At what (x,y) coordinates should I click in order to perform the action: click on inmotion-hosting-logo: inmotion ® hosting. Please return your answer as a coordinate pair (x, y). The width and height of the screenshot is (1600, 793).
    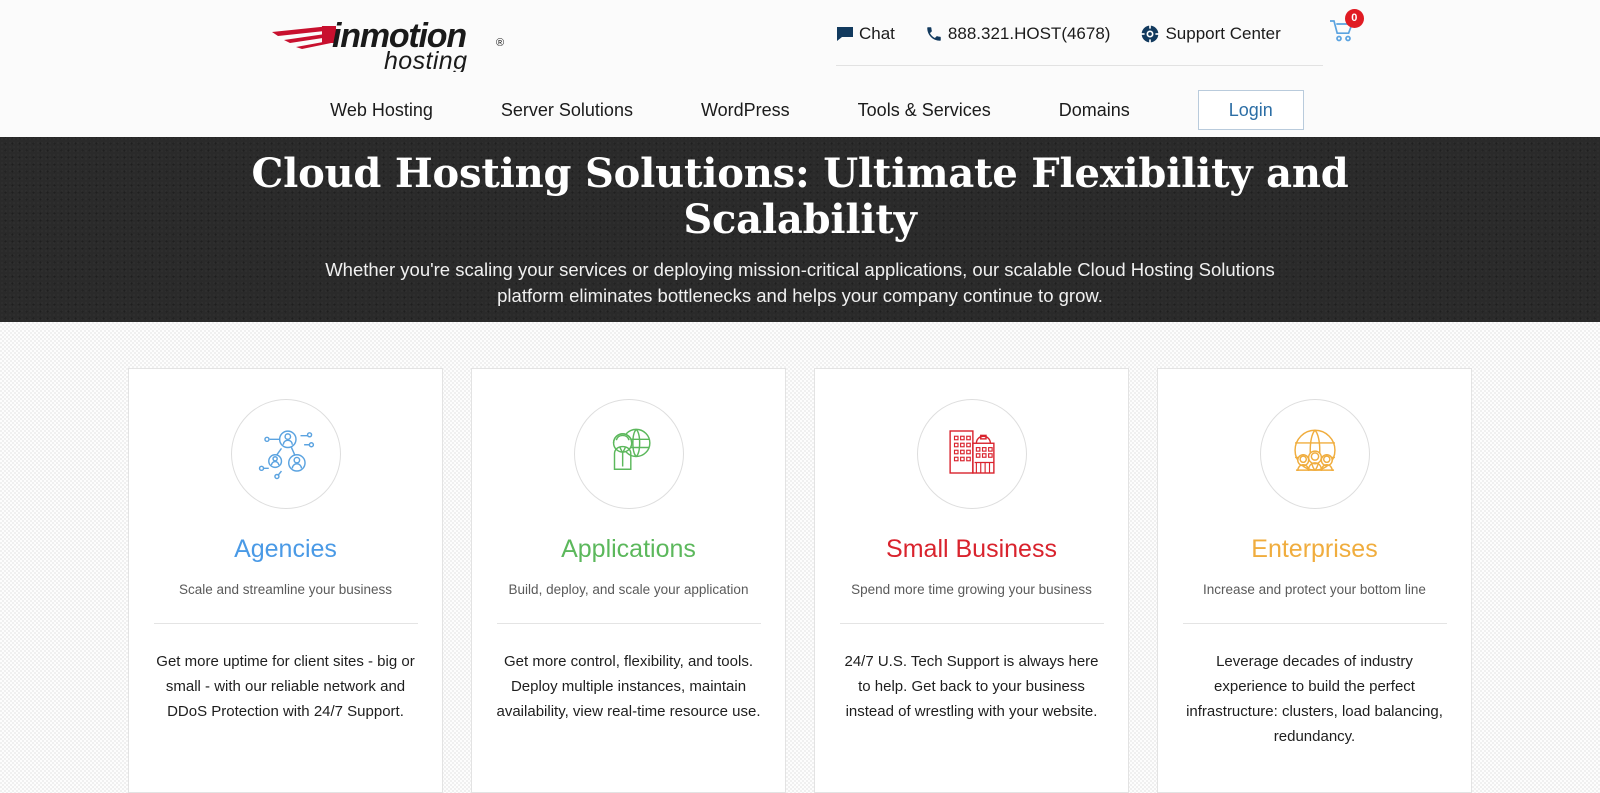
    Looking at the image, I should click on (390, 42).